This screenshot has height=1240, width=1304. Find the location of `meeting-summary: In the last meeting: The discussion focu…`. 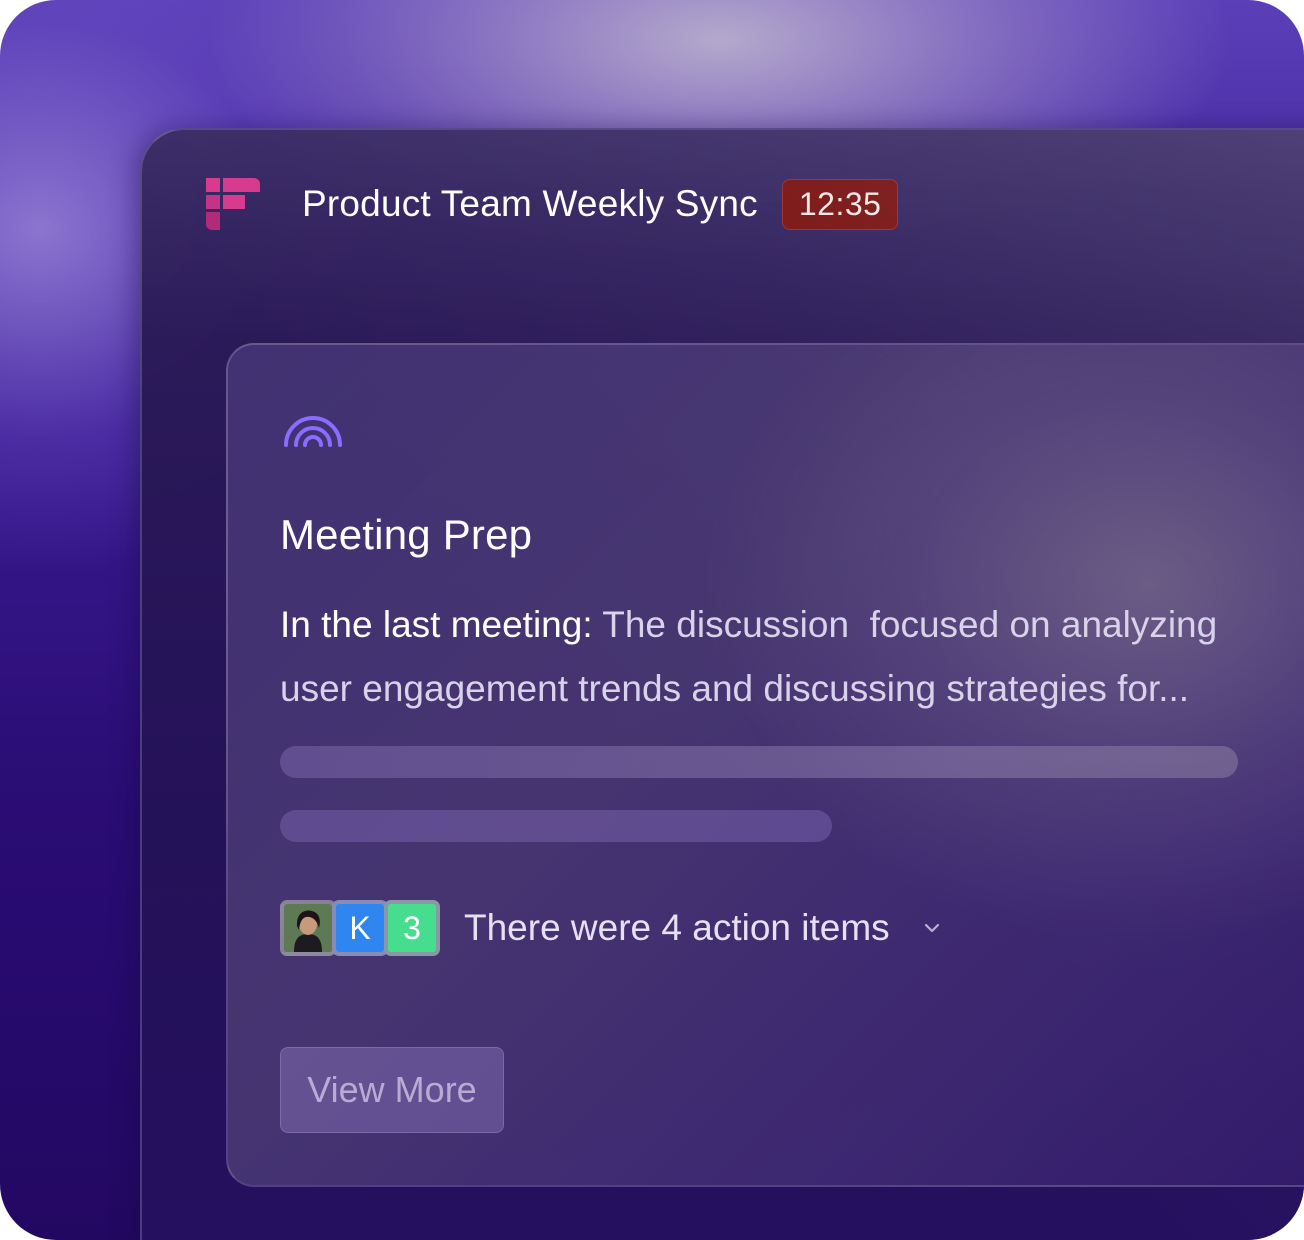

meeting-summary: In the last meeting: The discussion focu… is located at coordinates (785, 657).